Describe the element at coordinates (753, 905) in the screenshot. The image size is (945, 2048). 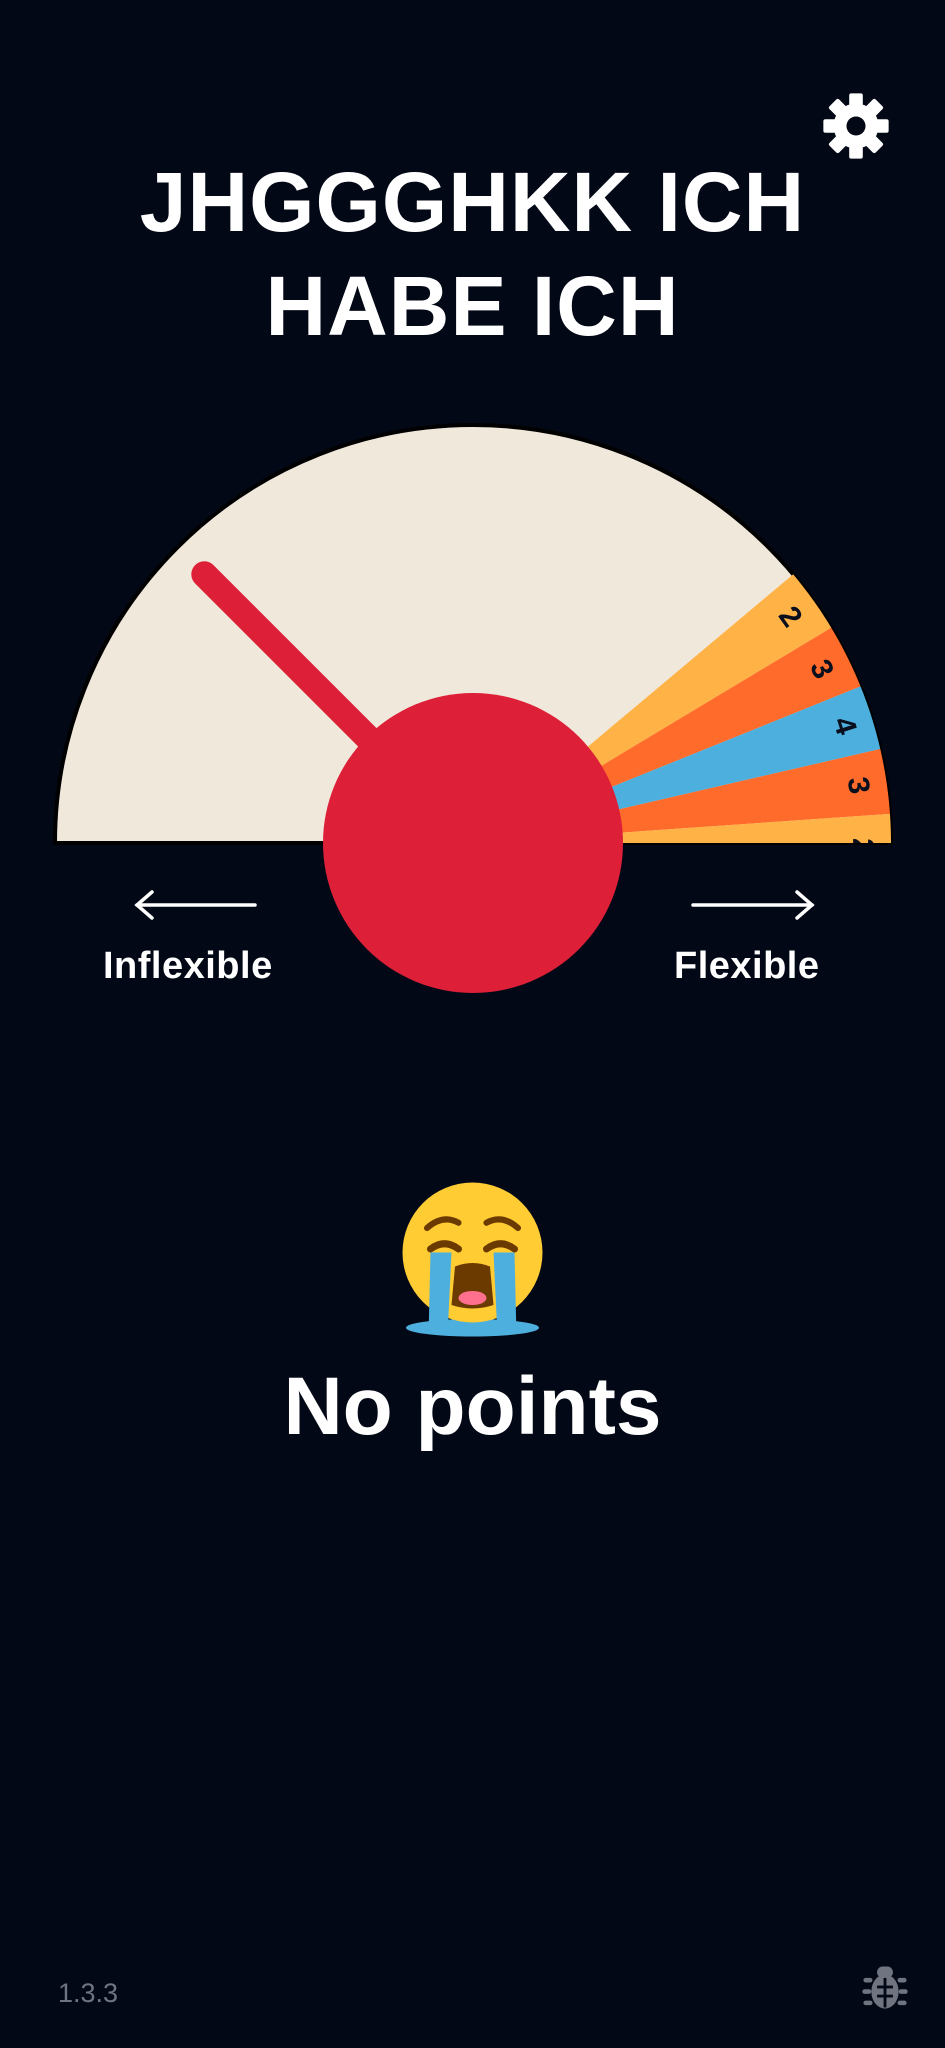
I see `arrow-right-icon` at that location.